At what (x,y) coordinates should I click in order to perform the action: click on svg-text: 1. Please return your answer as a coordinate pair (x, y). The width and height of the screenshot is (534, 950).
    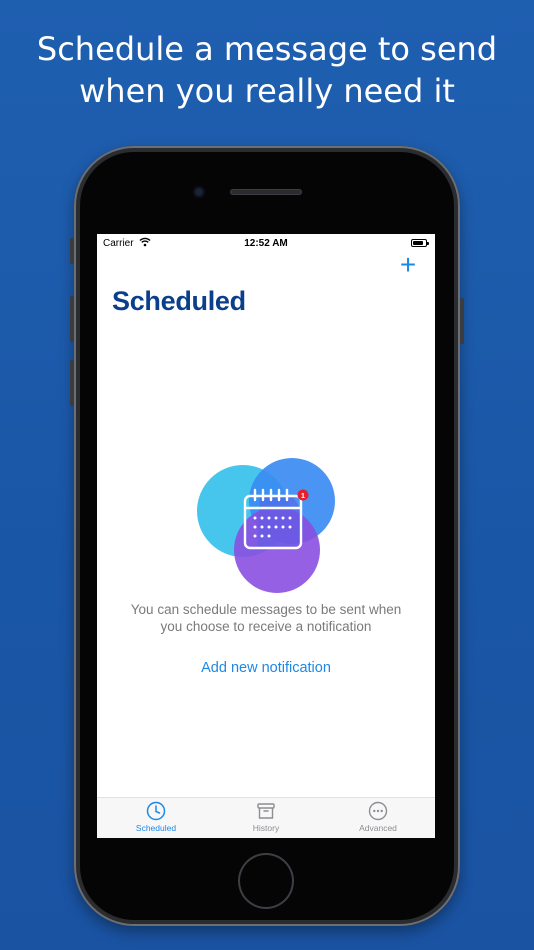
    Looking at the image, I should click on (303, 495).